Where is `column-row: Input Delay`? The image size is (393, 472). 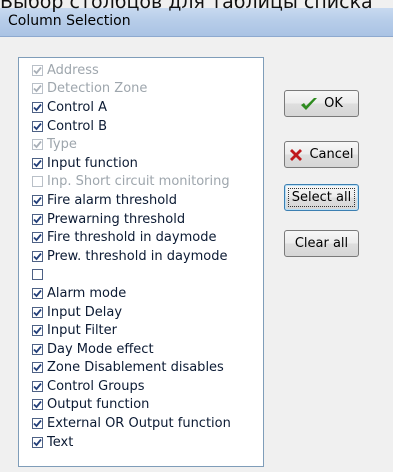
column-row: Input Delay is located at coordinates (141, 312).